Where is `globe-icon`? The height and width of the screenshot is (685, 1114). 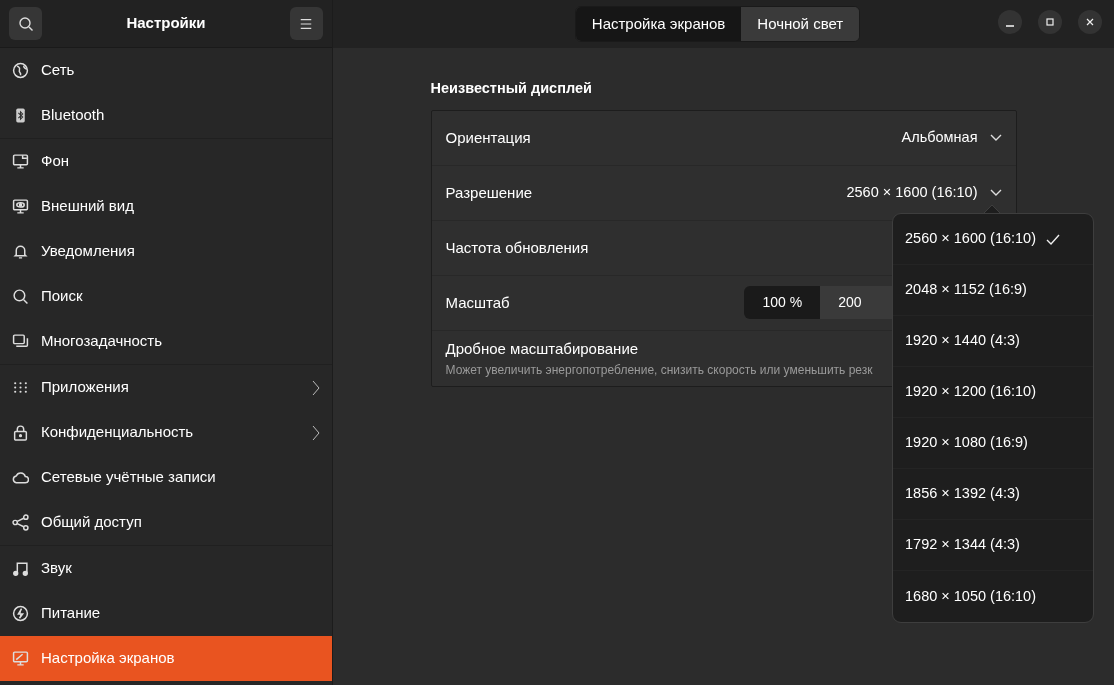
globe-icon is located at coordinates (20, 70).